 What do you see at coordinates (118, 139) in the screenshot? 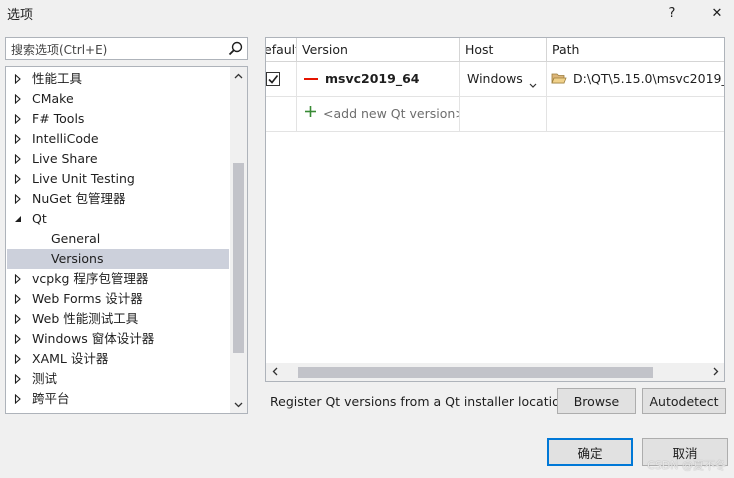
I see `tree-item: IntelliCode` at bounding box center [118, 139].